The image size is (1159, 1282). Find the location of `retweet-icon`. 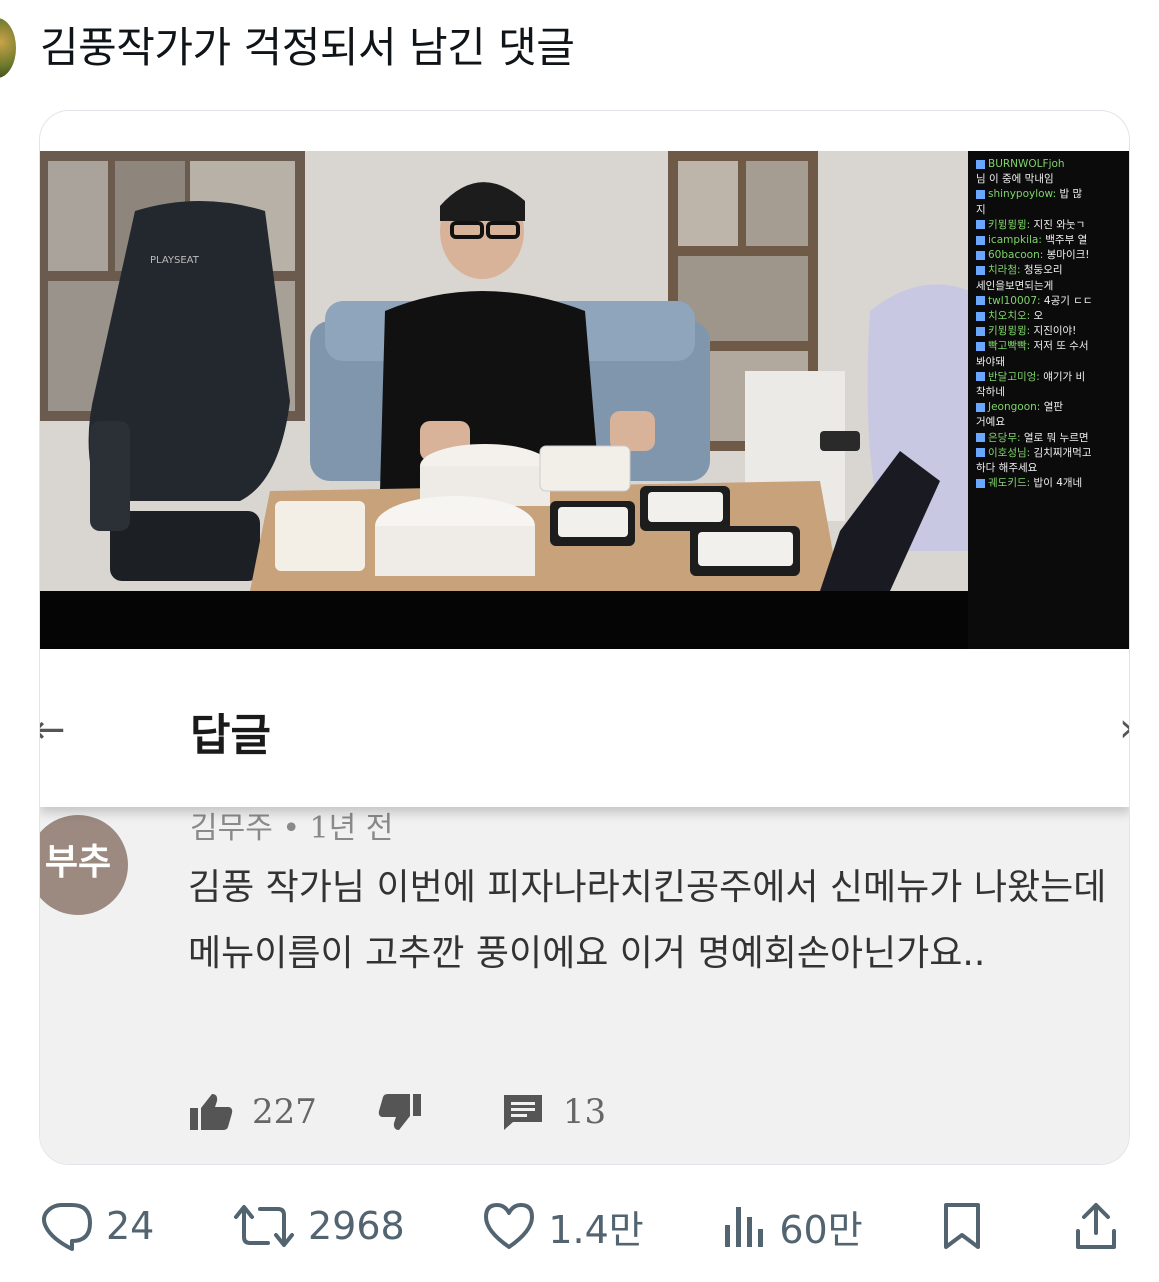

retweet-icon is located at coordinates (263, 1226).